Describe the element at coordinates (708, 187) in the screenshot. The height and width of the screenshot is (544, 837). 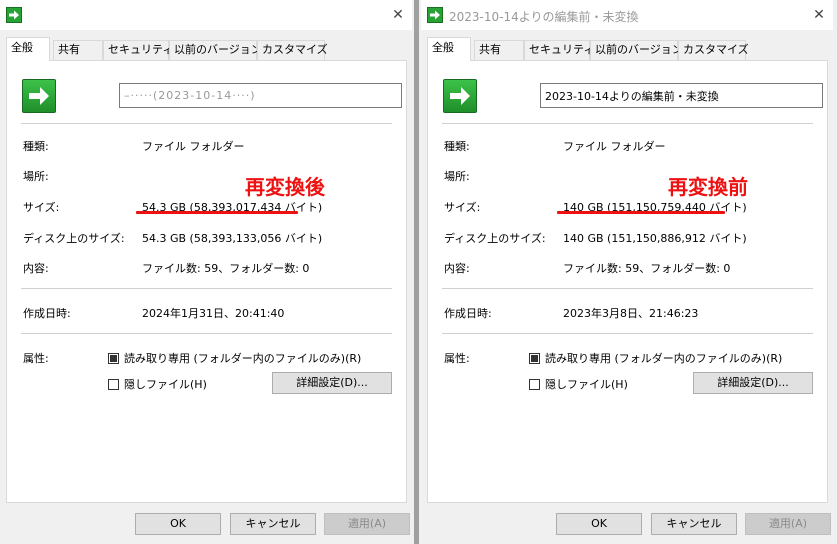
I see `annotation-label: 再変換前` at that location.